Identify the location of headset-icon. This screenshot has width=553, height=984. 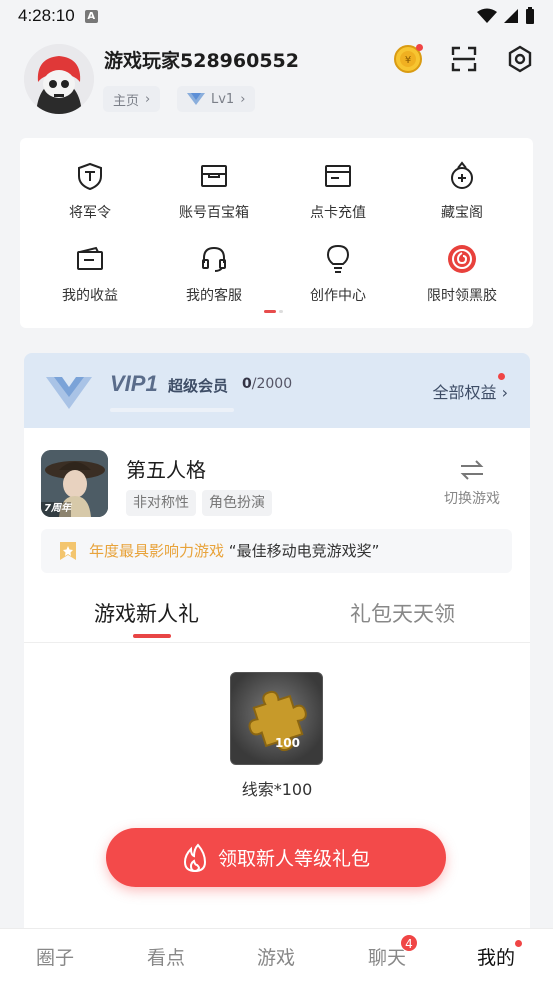
(214, 259).